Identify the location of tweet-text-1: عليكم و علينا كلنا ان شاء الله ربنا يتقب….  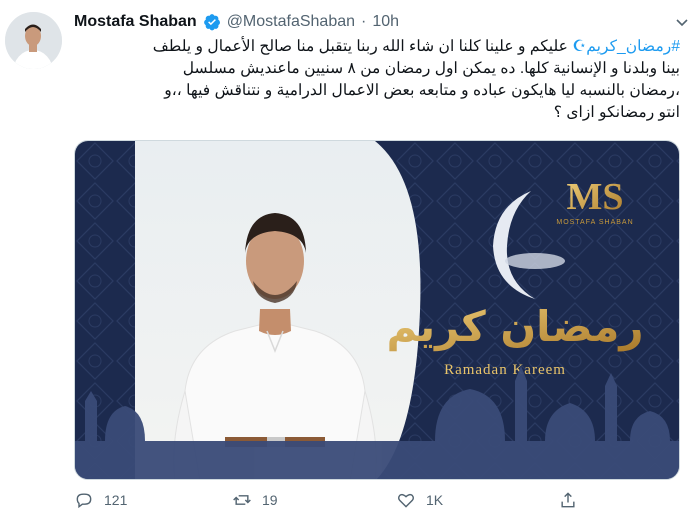
(360, 46).